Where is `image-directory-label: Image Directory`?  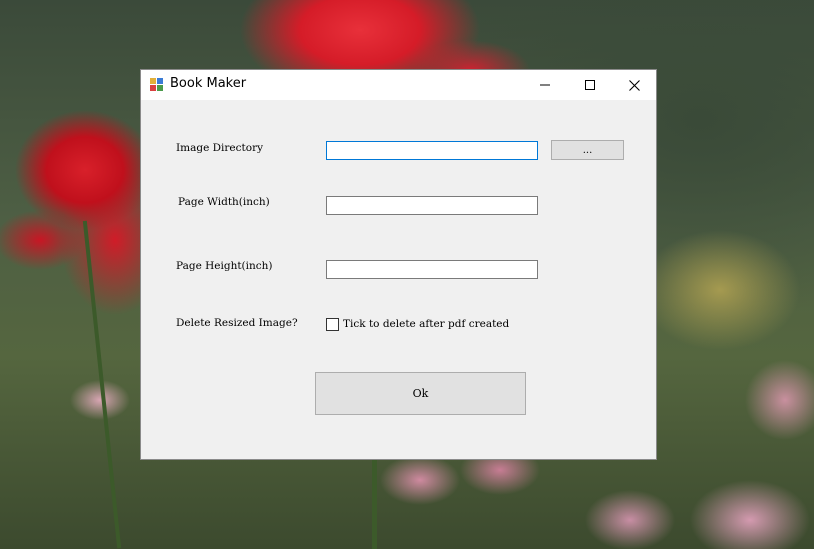 image-directory-label: Image Directory is located at coordinates (220, 148).